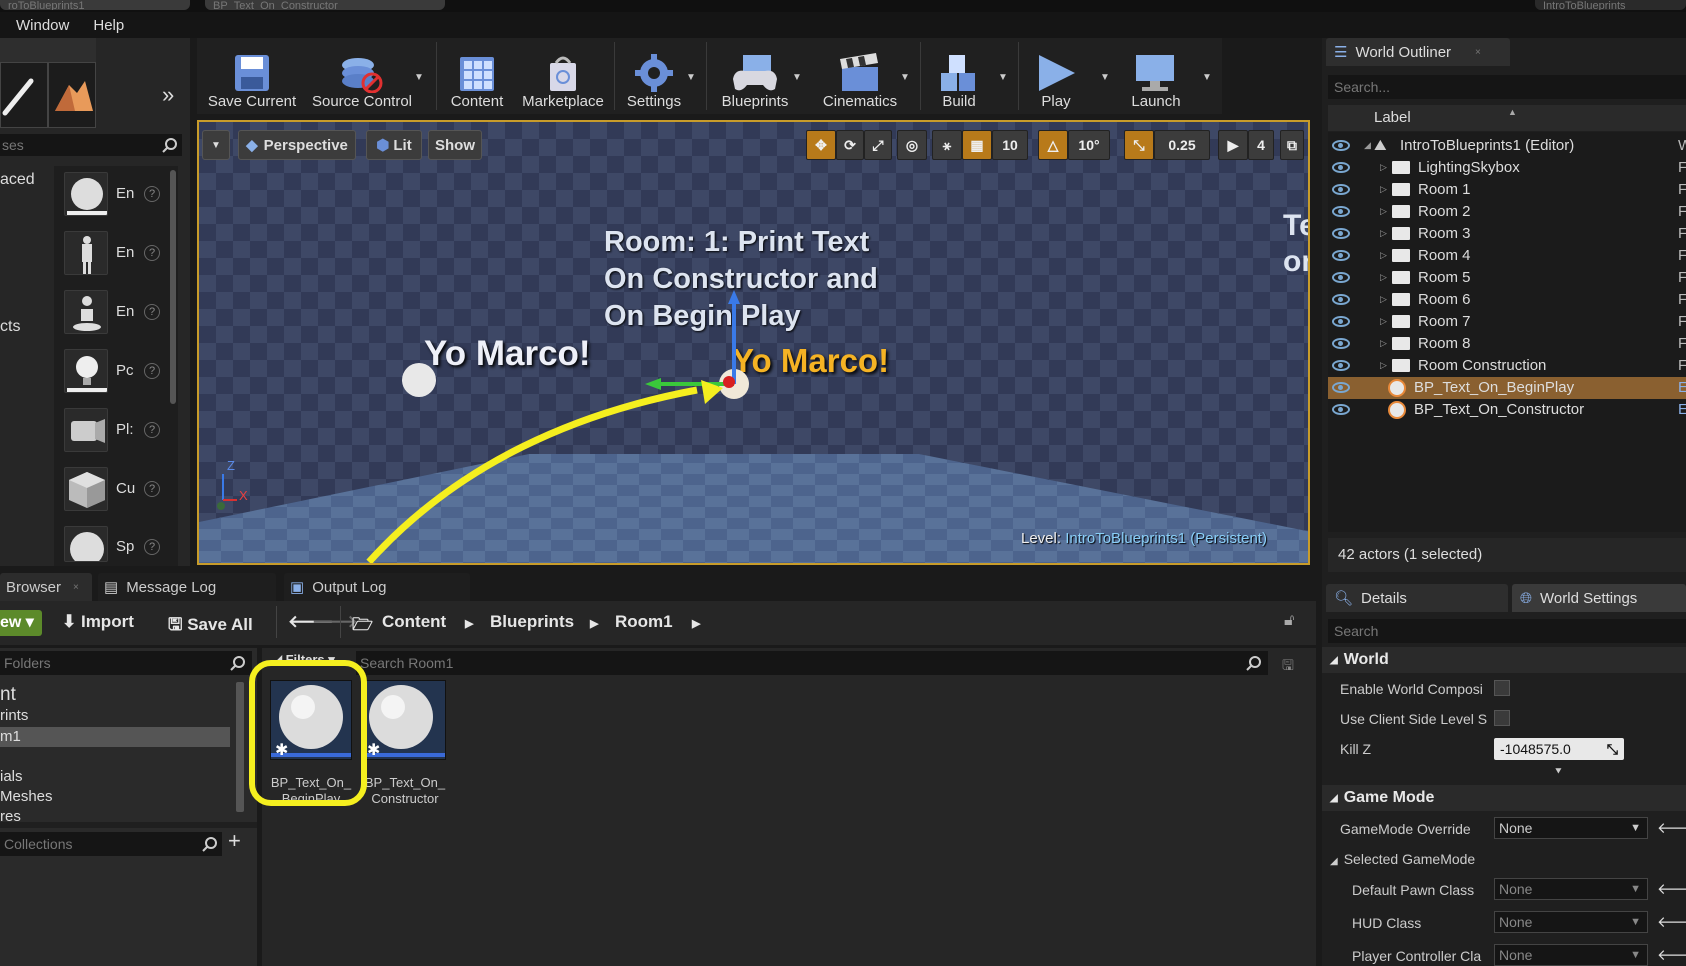 The height and width of the screenshot is (966, 1686). Describe the element at coordinates (405, 720) in the screenshot. I see `asset-tile: ✱` at that location.